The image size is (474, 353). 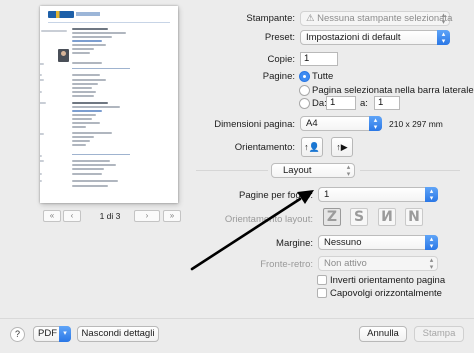 What do you see at coordinates (439, 334) in the screenshot?
I see `print-button: Stampa` at bounding box center [439, 334].